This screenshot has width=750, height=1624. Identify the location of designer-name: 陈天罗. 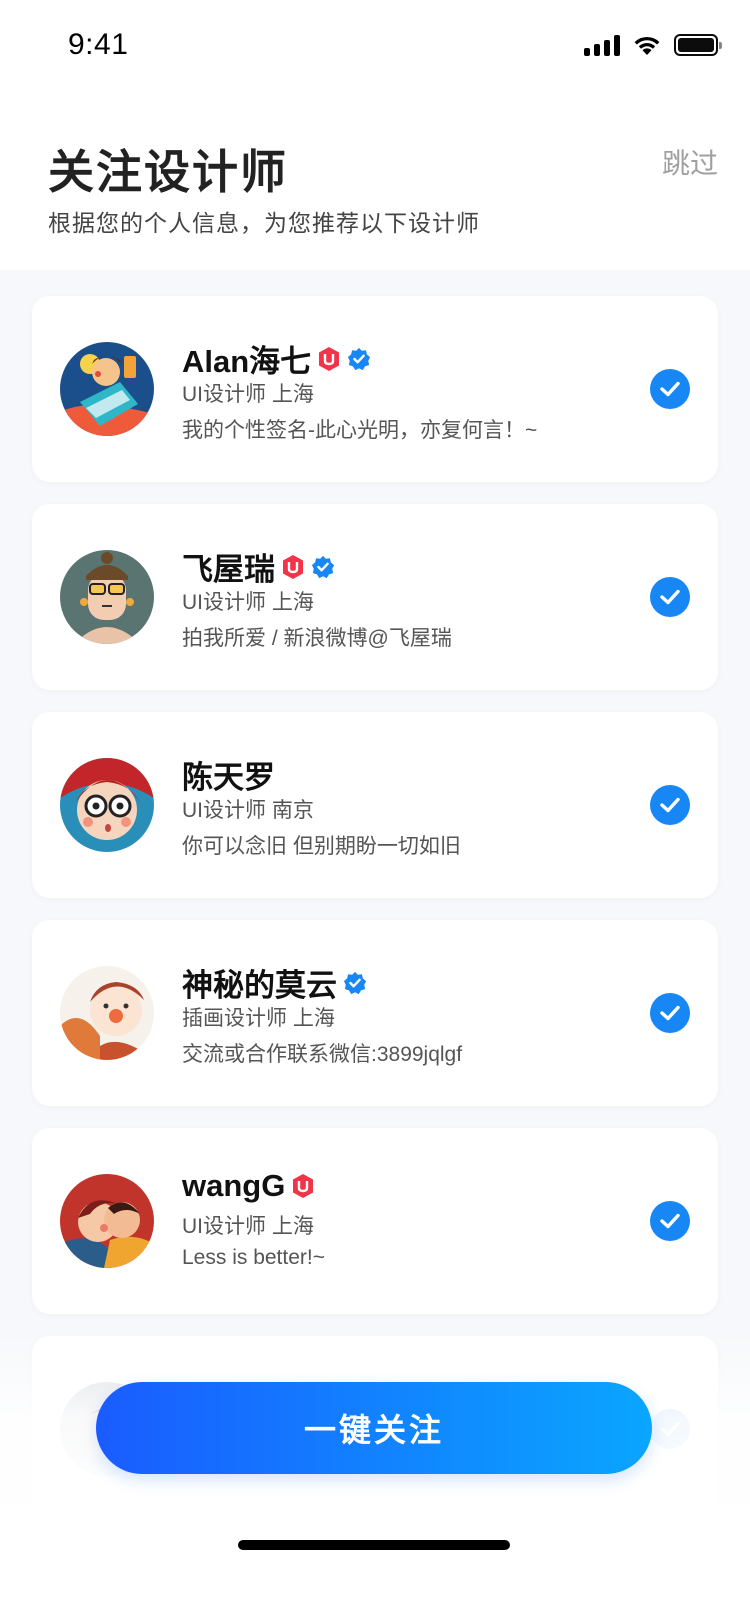
(228, 777).